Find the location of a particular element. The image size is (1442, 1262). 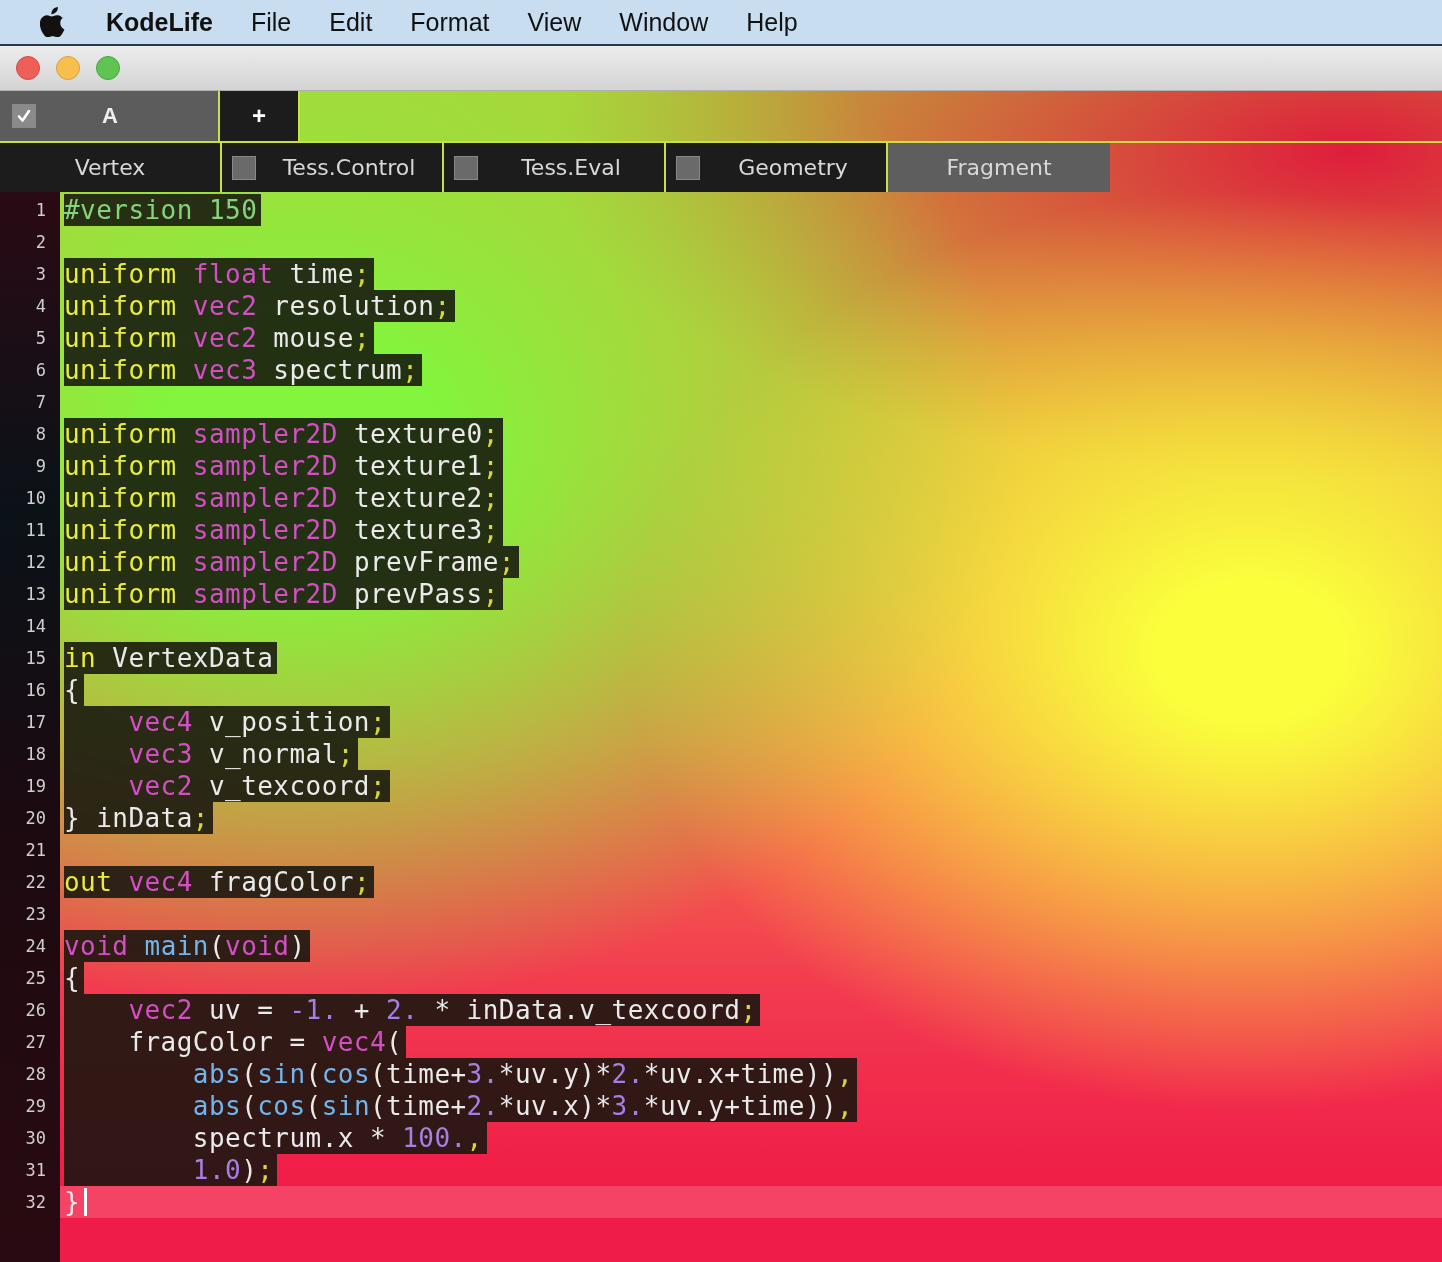

line-number: 15 is located at coordinates (35, 658).